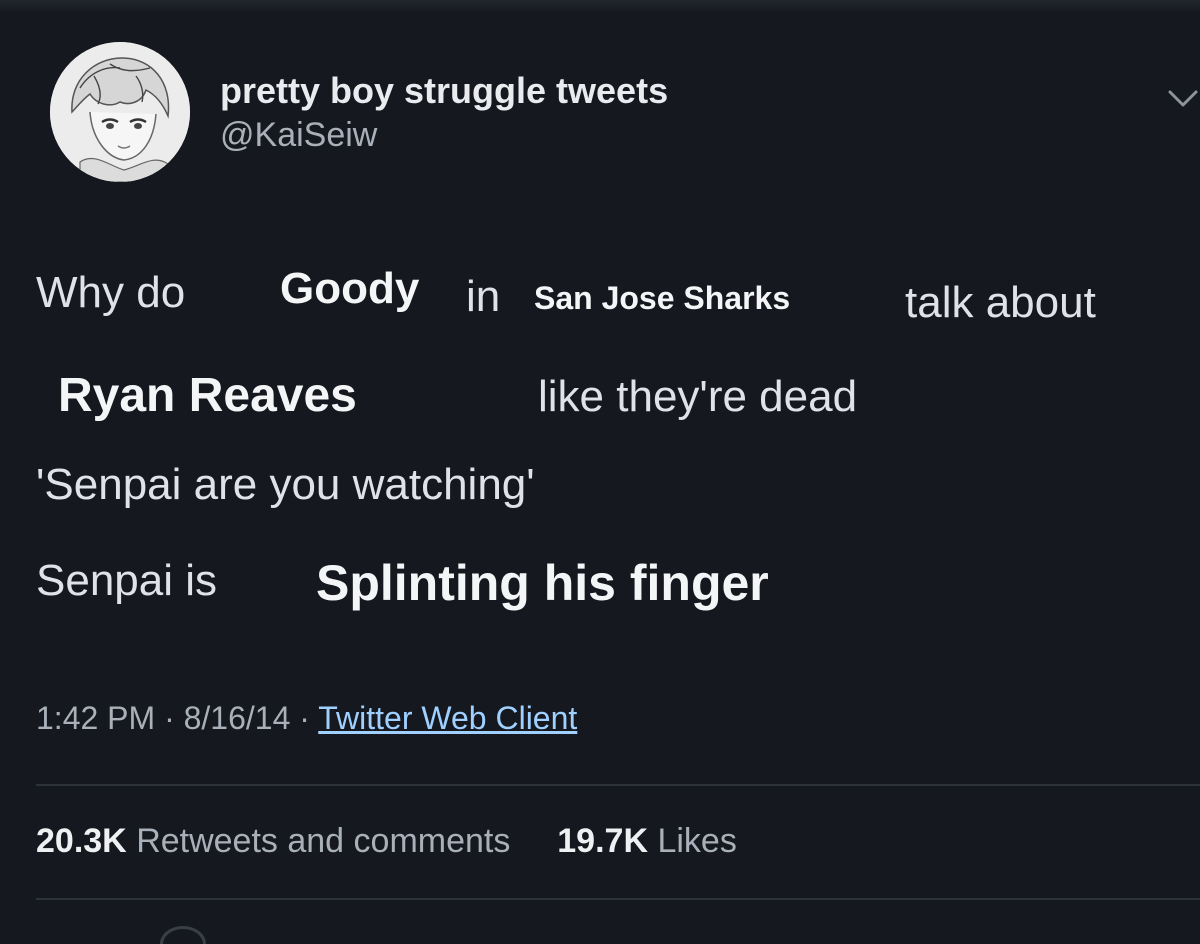  Describe the element at coordinates (483, 296) in the screenshot. I see `tweet-text: in` at that location.